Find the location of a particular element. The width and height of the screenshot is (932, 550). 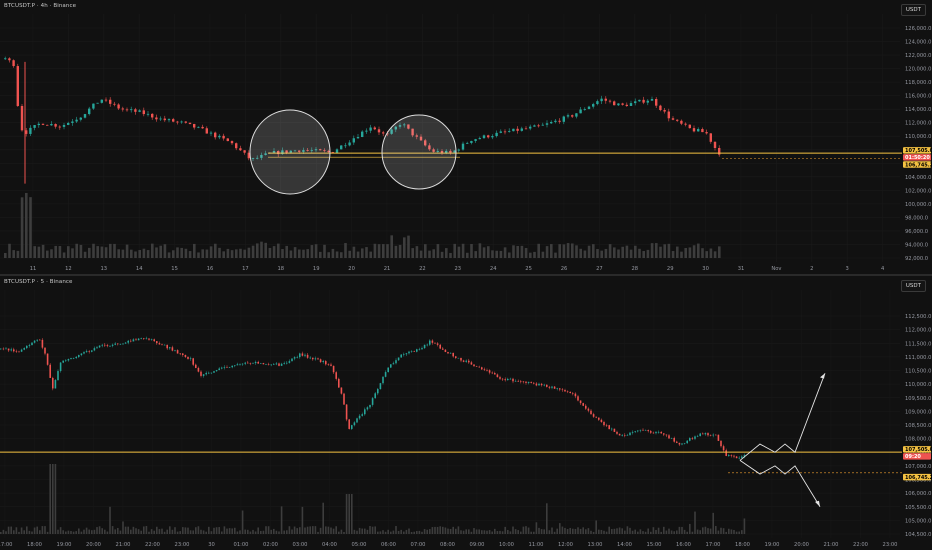

y-tick-label: 108,000.0 is located at coordinates (918, 440).